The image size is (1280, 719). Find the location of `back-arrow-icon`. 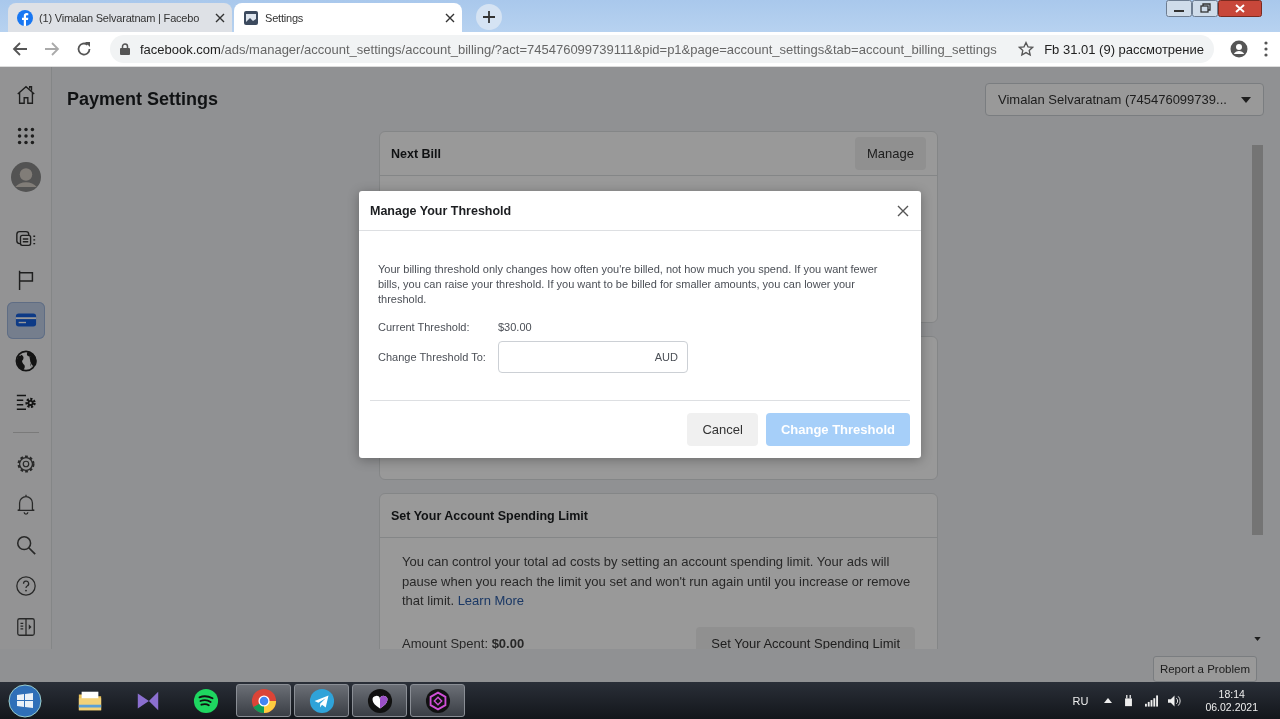

back-arrow-icon is located at coordinates (20, 49).